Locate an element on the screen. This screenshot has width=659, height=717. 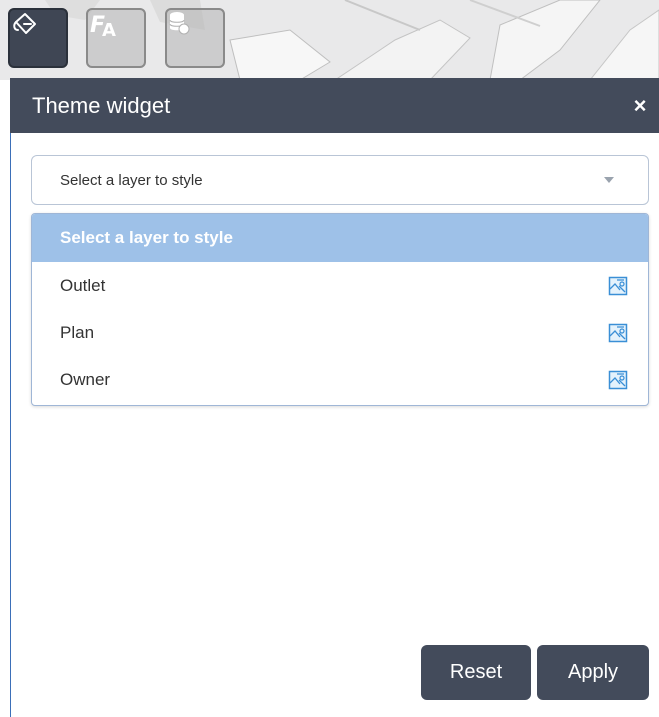
data-tool-button is located at coordinates (195, 38).